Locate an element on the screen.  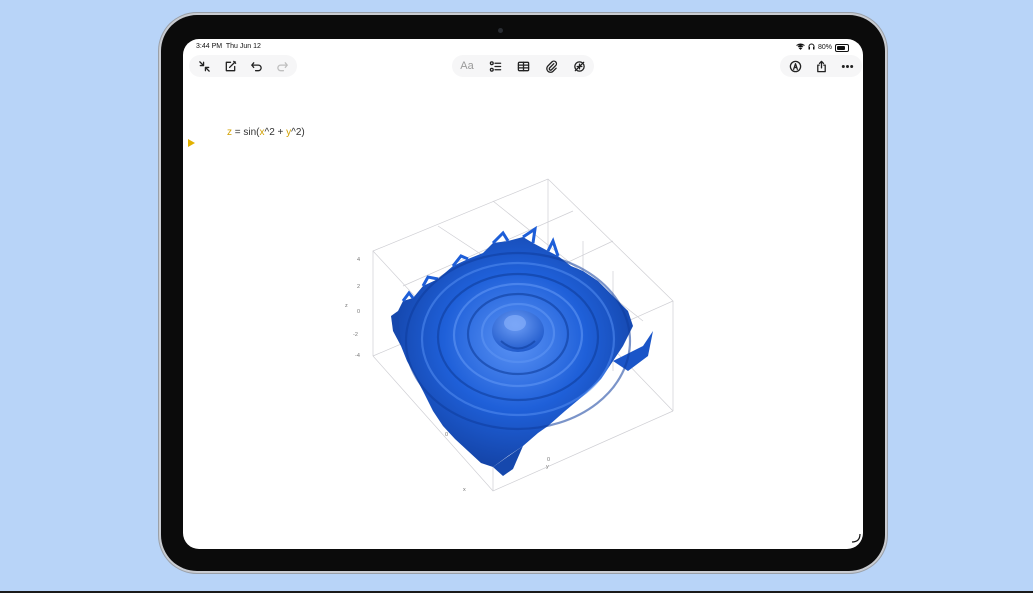
table-icon is located at coordinates (523, 66).